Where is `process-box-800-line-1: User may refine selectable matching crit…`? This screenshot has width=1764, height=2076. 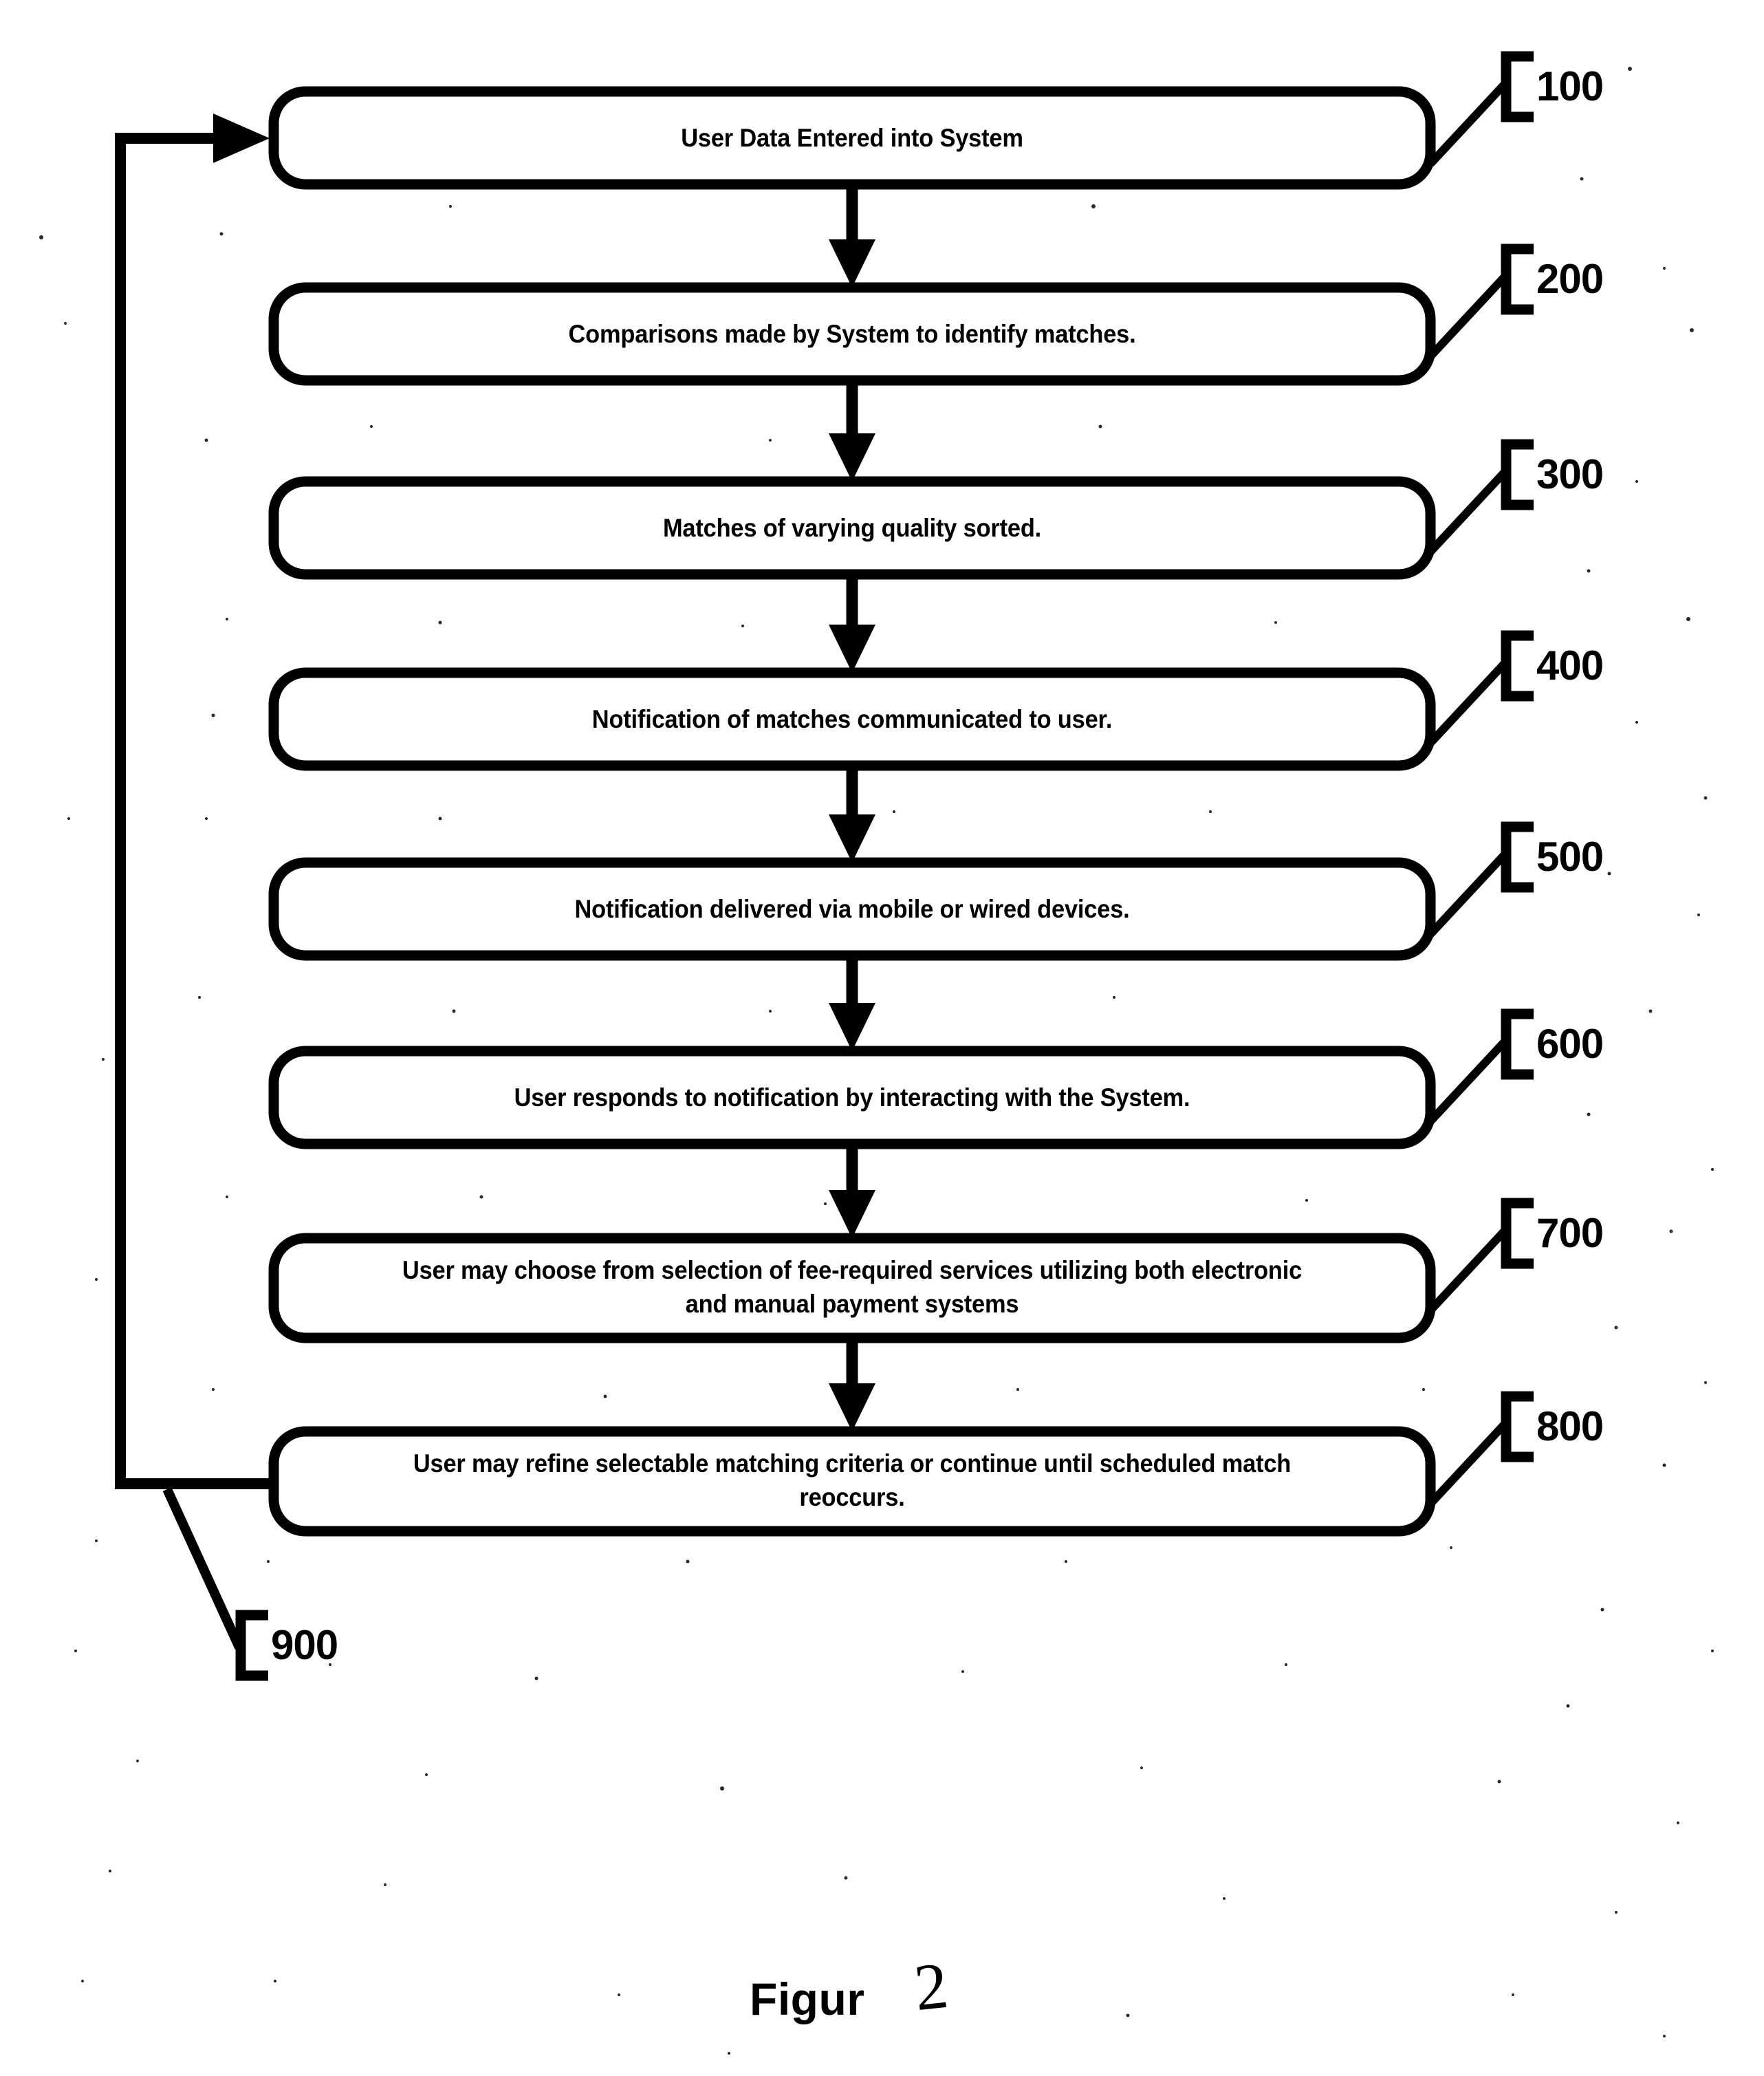 process-box-800-line-1: User may refine selectable matching crit… is located at coordinates (852, 1464).